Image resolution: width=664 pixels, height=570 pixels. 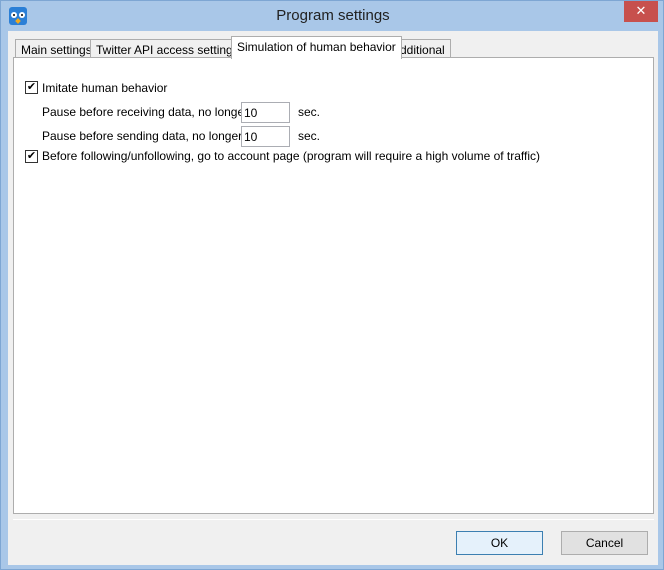 I want to click on close-icon: ✕, so click(x=641, y=10).